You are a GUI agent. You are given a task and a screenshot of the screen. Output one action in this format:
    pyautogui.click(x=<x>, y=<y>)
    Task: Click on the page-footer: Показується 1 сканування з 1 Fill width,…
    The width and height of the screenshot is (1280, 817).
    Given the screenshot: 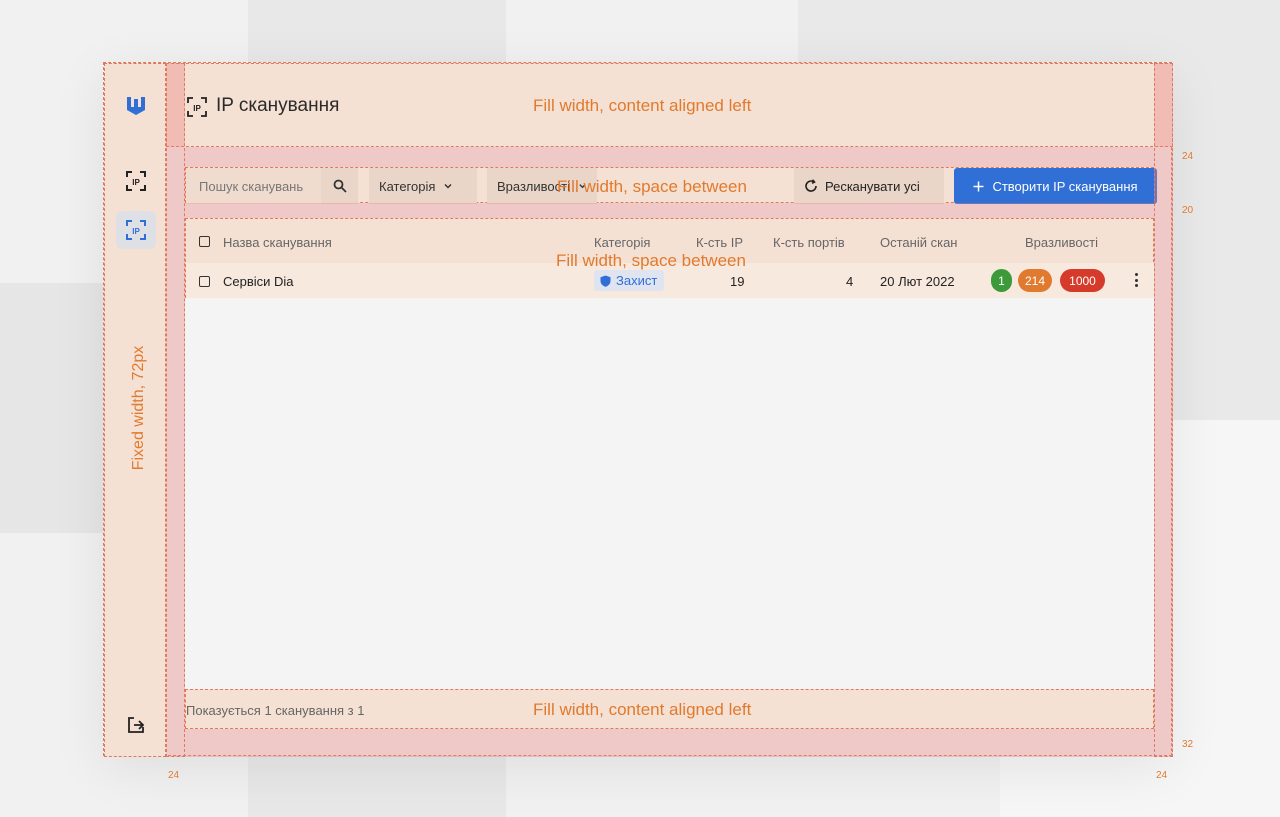 What is the action you would take?
    pyautogui.click(x=669, y=709)
    